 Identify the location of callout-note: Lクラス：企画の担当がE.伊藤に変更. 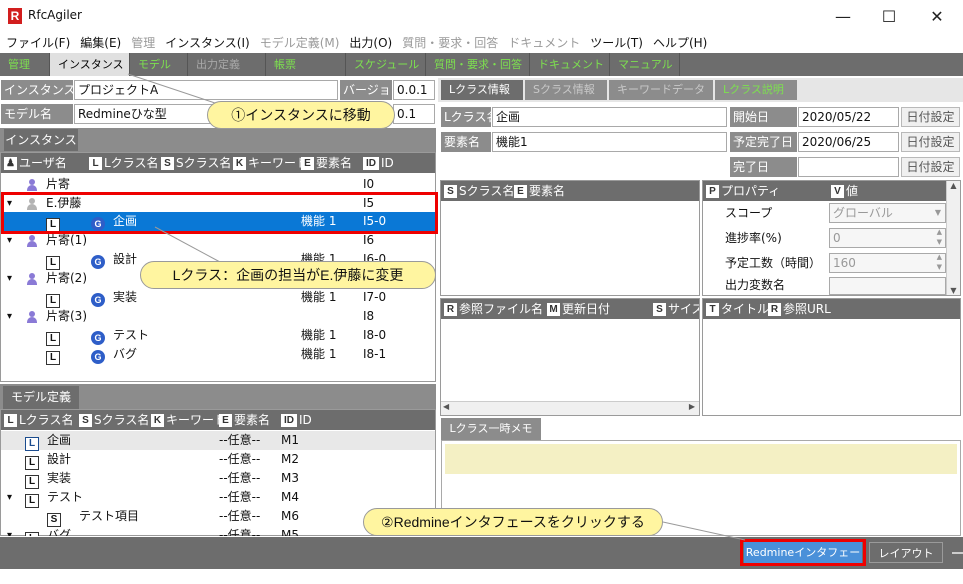
(288, 275).